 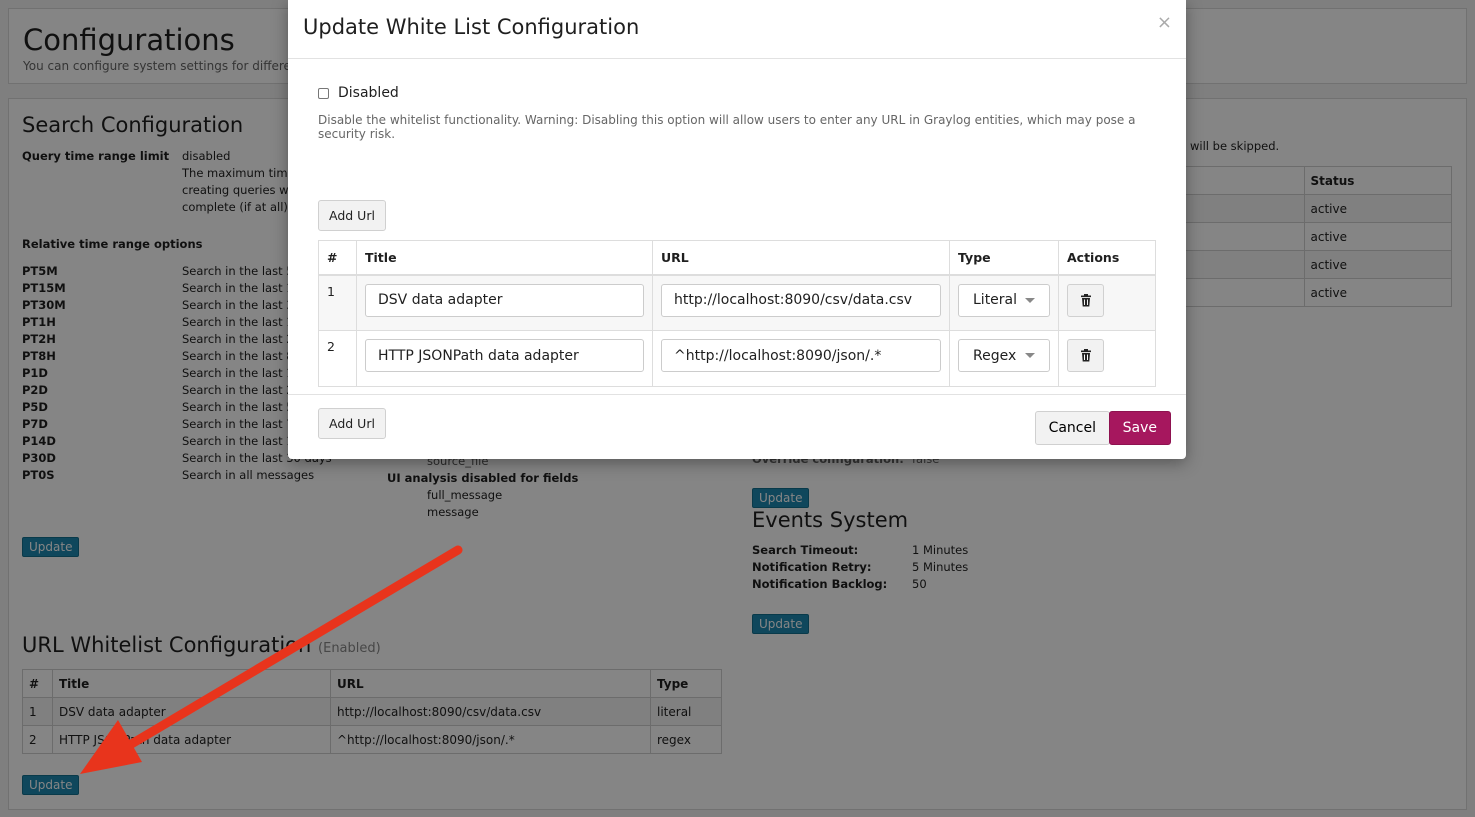 I want to click on annotation-arrow, so click(x=271, y=659).